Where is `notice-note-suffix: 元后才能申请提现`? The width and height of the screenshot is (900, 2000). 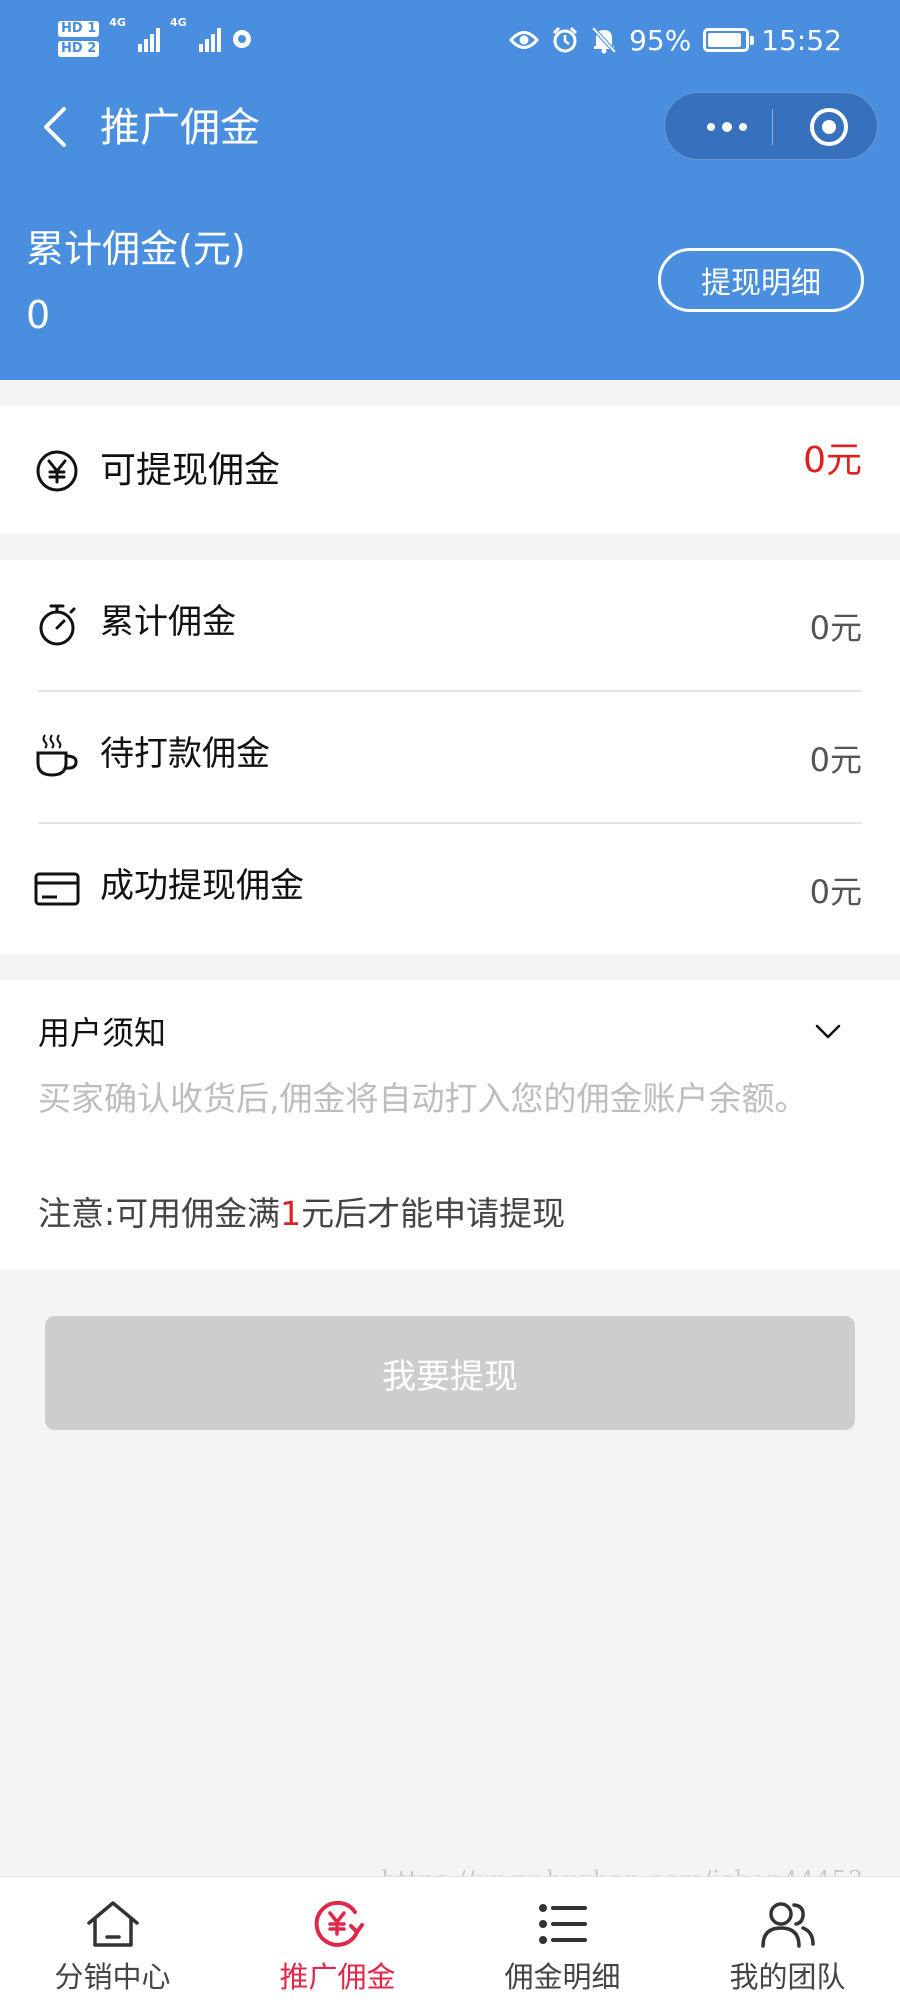
notice-note-suffix: 元后才能申请提现 is located at coordinates (433, 1213).